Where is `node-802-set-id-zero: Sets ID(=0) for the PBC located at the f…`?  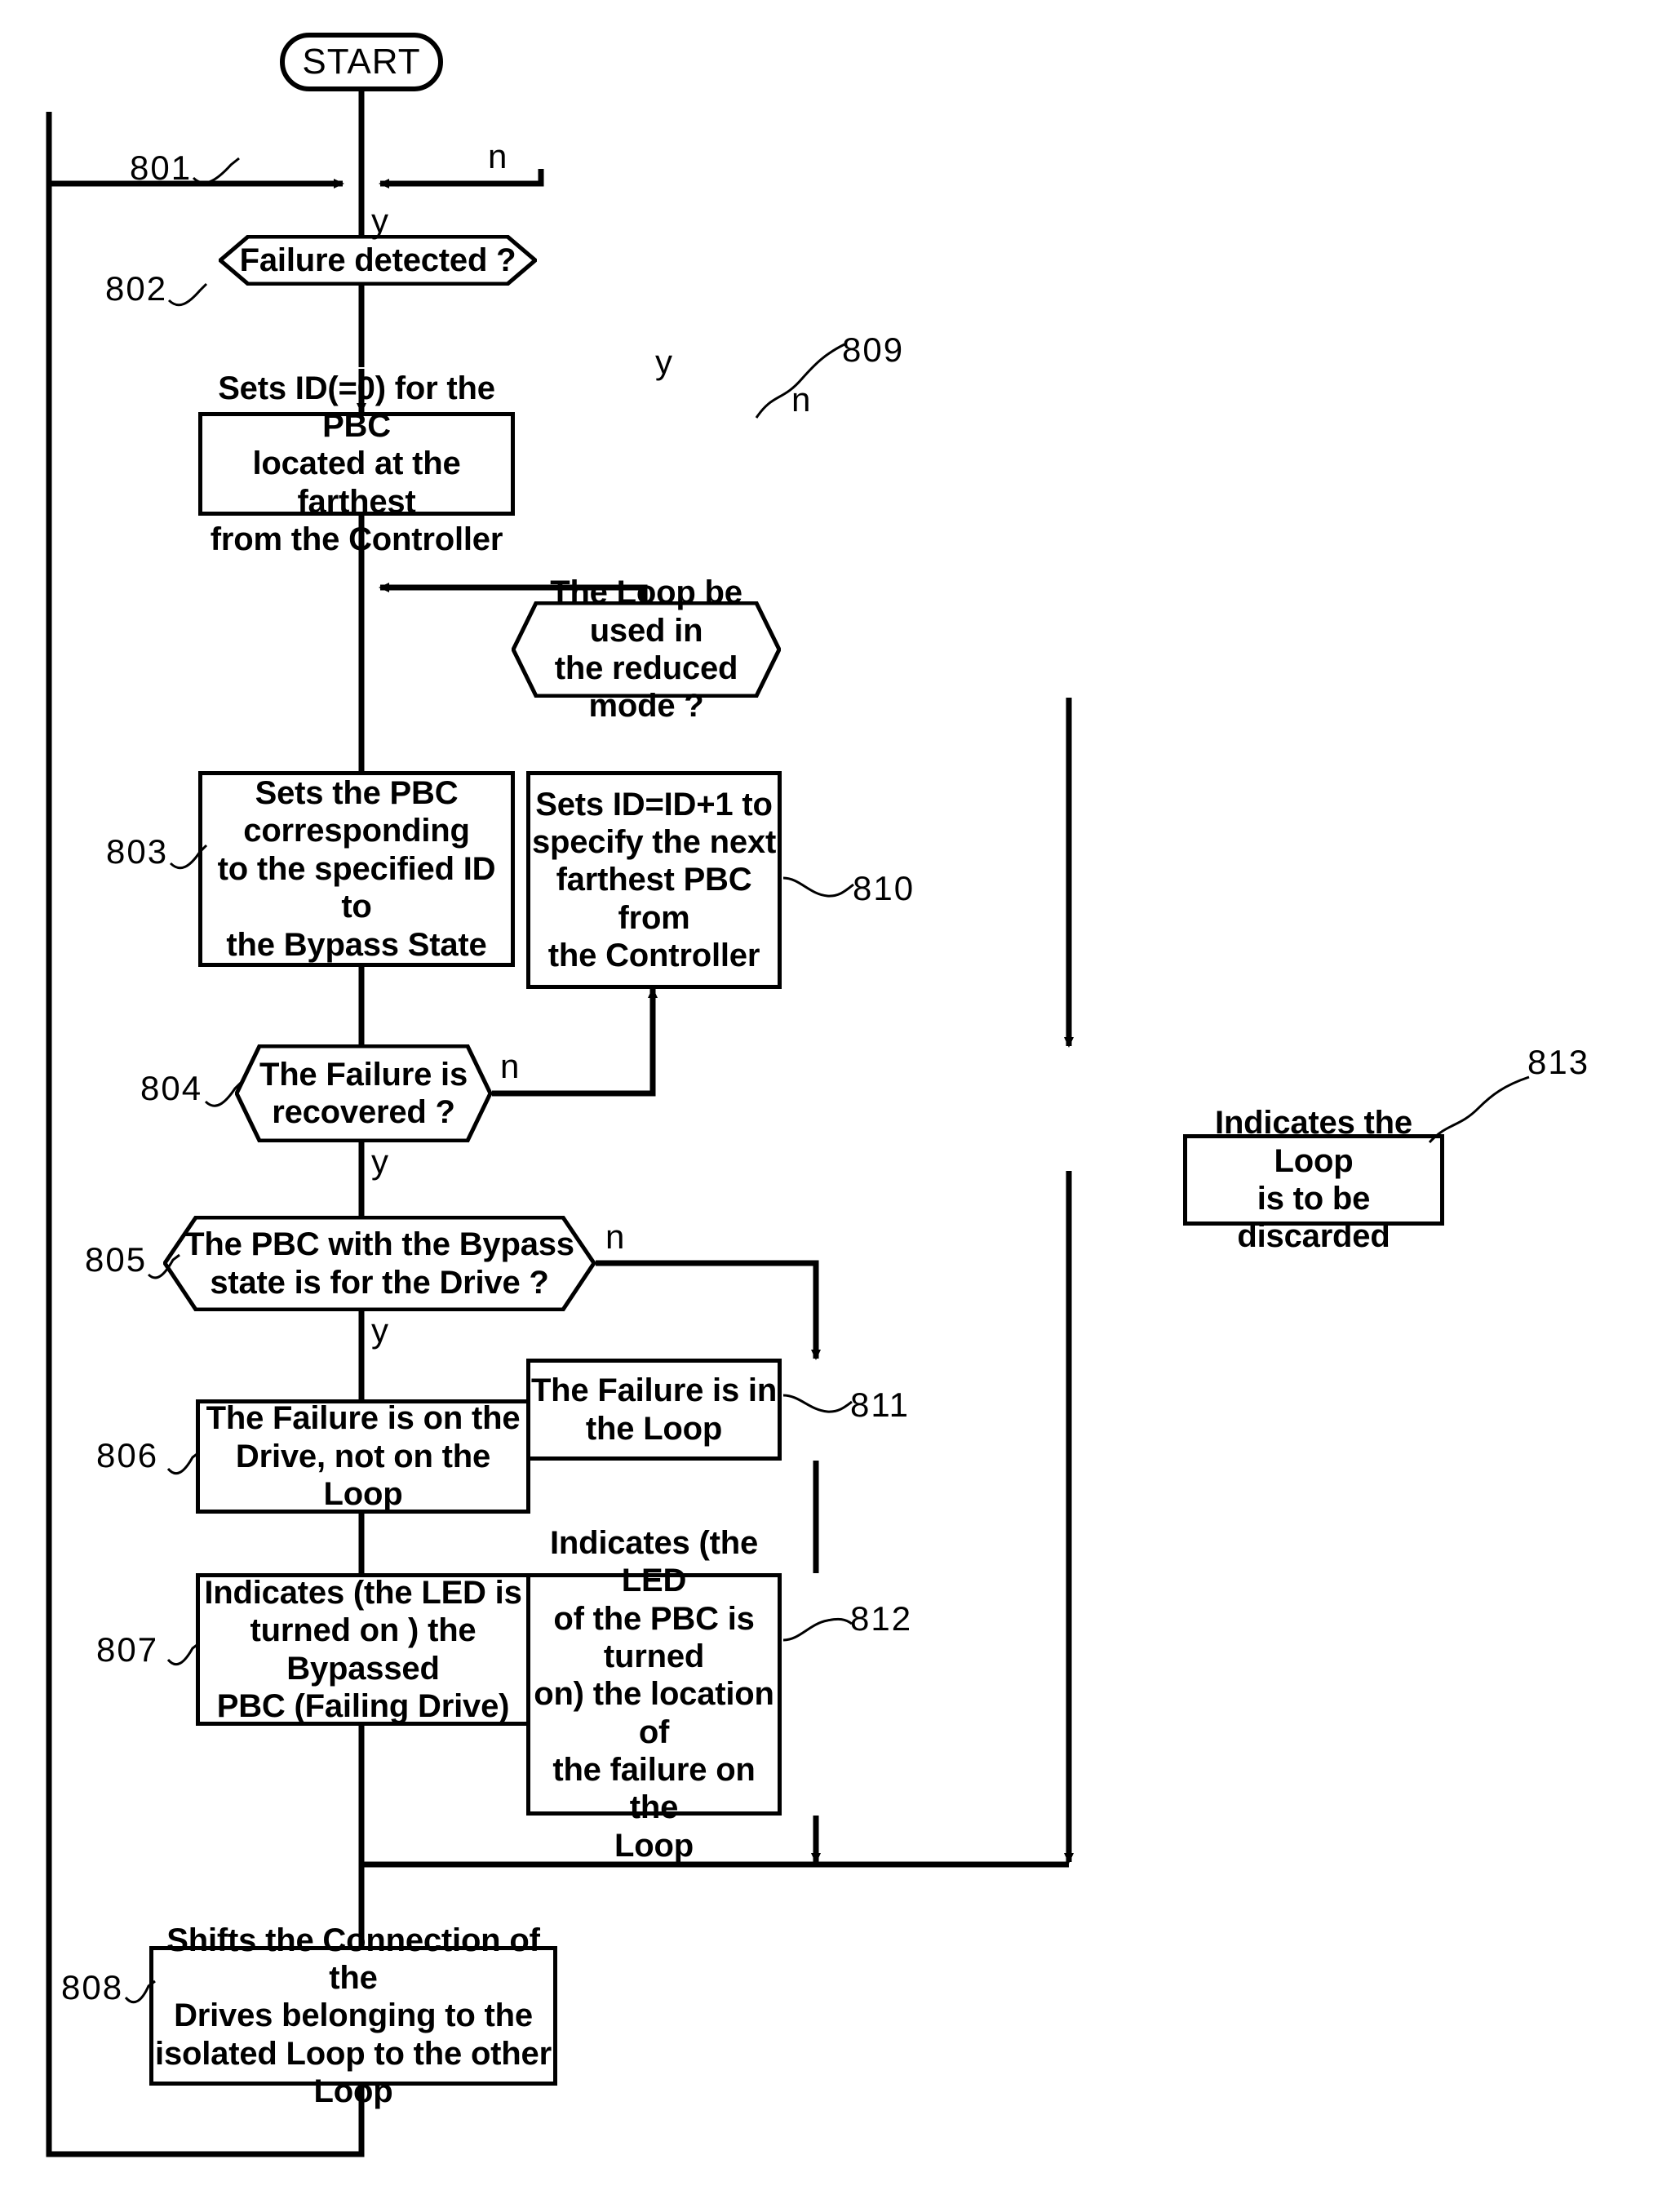 node-802-set-id-zero: Sets ID(=0) for the PBC located at the f… is located at coordinates (356, 464).